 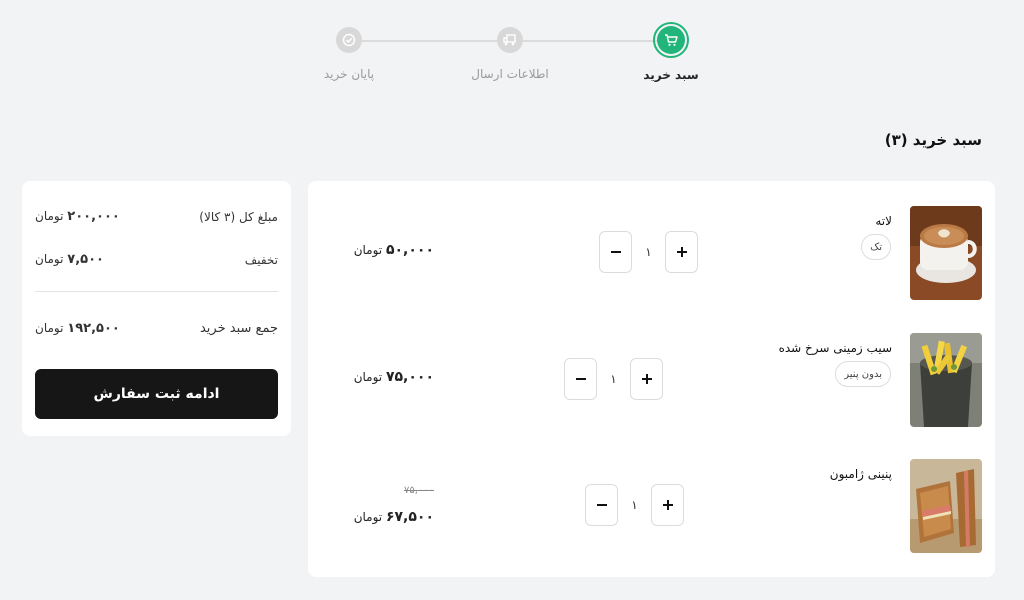 What do you see at coordinates (77, 216) in the screenshot?
I see `summary-total-amount: ۲۰۰,۰۰۰ تومان` at bounding box center [77, 216].